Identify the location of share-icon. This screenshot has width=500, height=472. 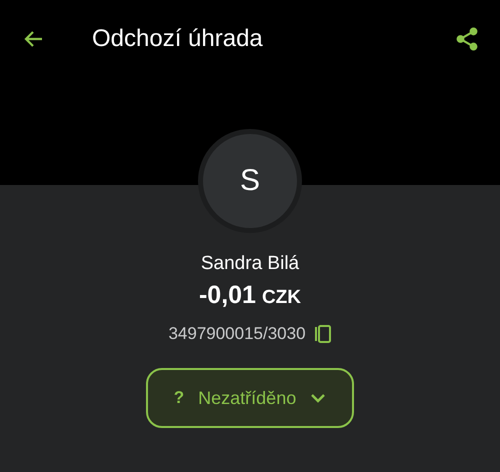
(467, 39).